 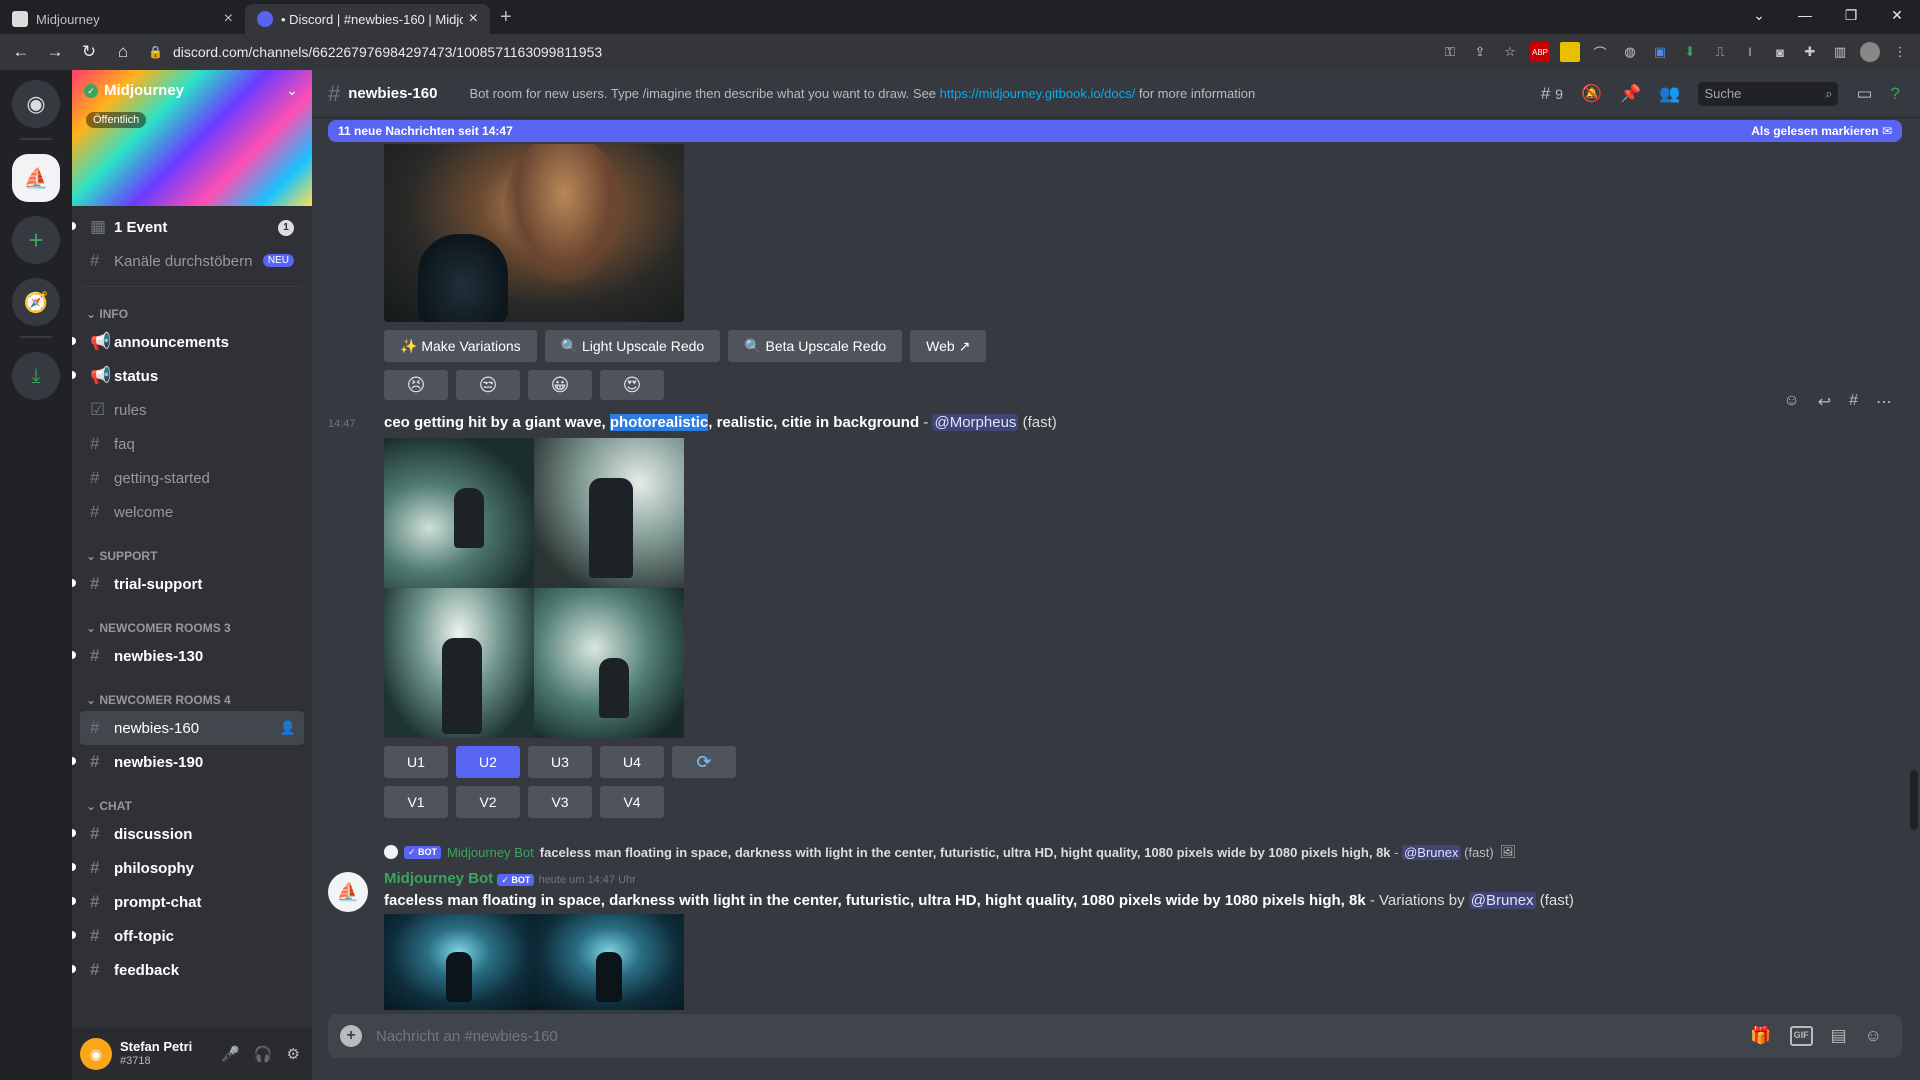 What do you see at coordinates (1540, 52) in the screenshot?
I see `adblock-icon: ABP` at bounding box center [1540, 52].